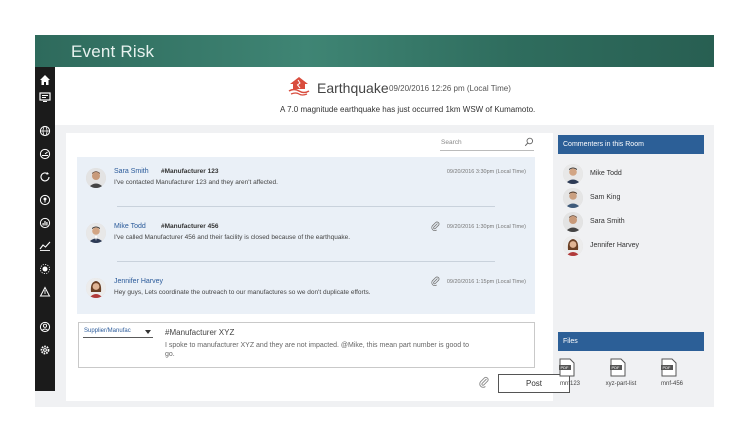 Image resolution: width=750 pixels, height=443 pixels. Describe the element at coordinates (45, 246) in the screenshot. I see `line-chart-icon` at that location.